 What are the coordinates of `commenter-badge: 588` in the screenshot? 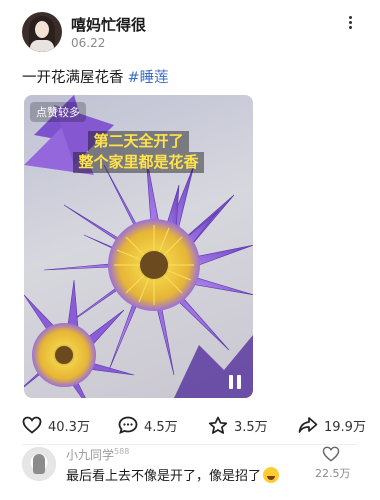 It's located at (122, 451).